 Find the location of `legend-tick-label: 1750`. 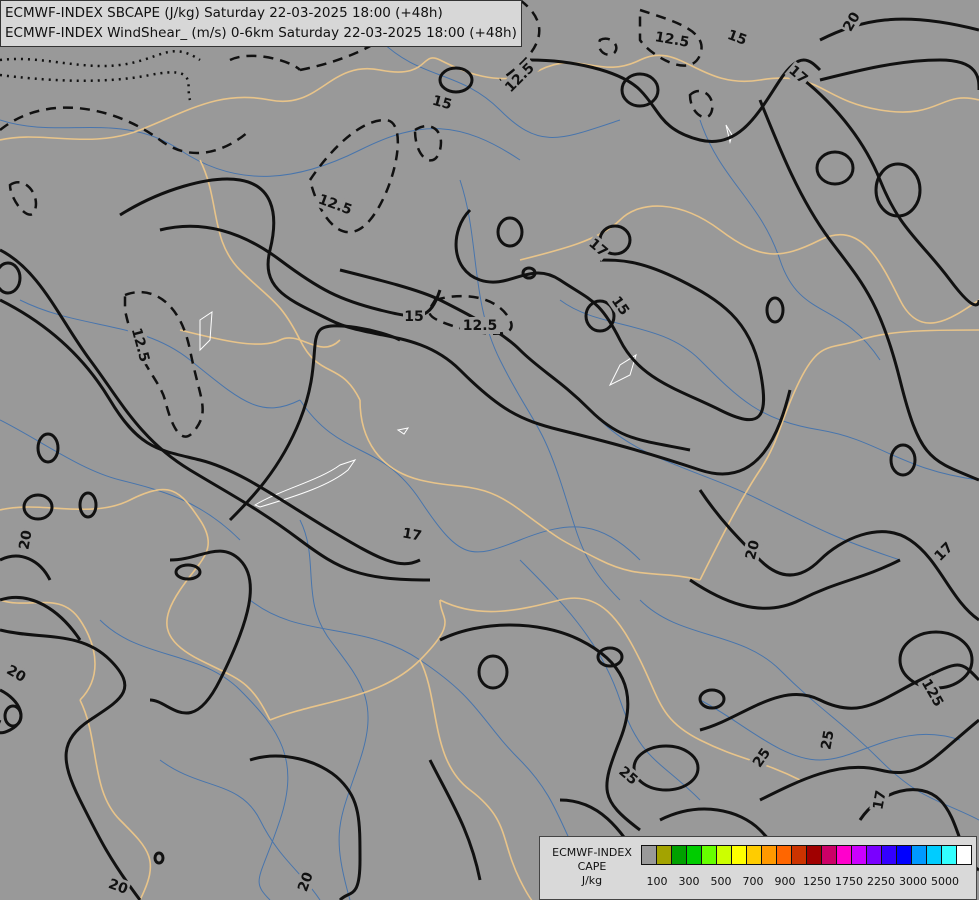

legend-tick-label: 1750 is located at coordinates (849, 881).